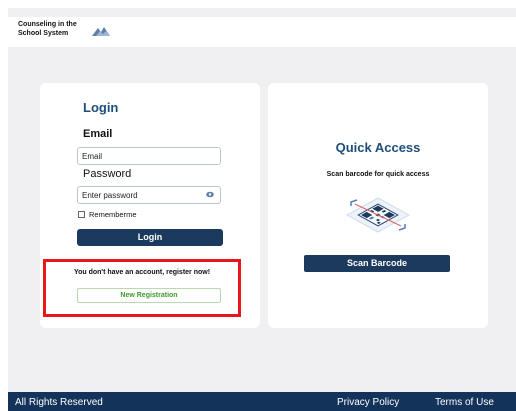  I want to click on email-field, so click(149, 156).